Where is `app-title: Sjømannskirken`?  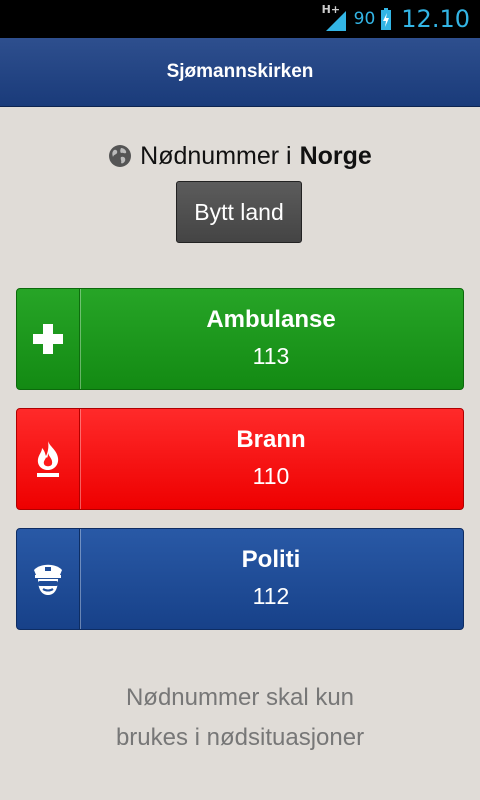
app-title: Sjømannskirken is located at coordinates (240, 71).